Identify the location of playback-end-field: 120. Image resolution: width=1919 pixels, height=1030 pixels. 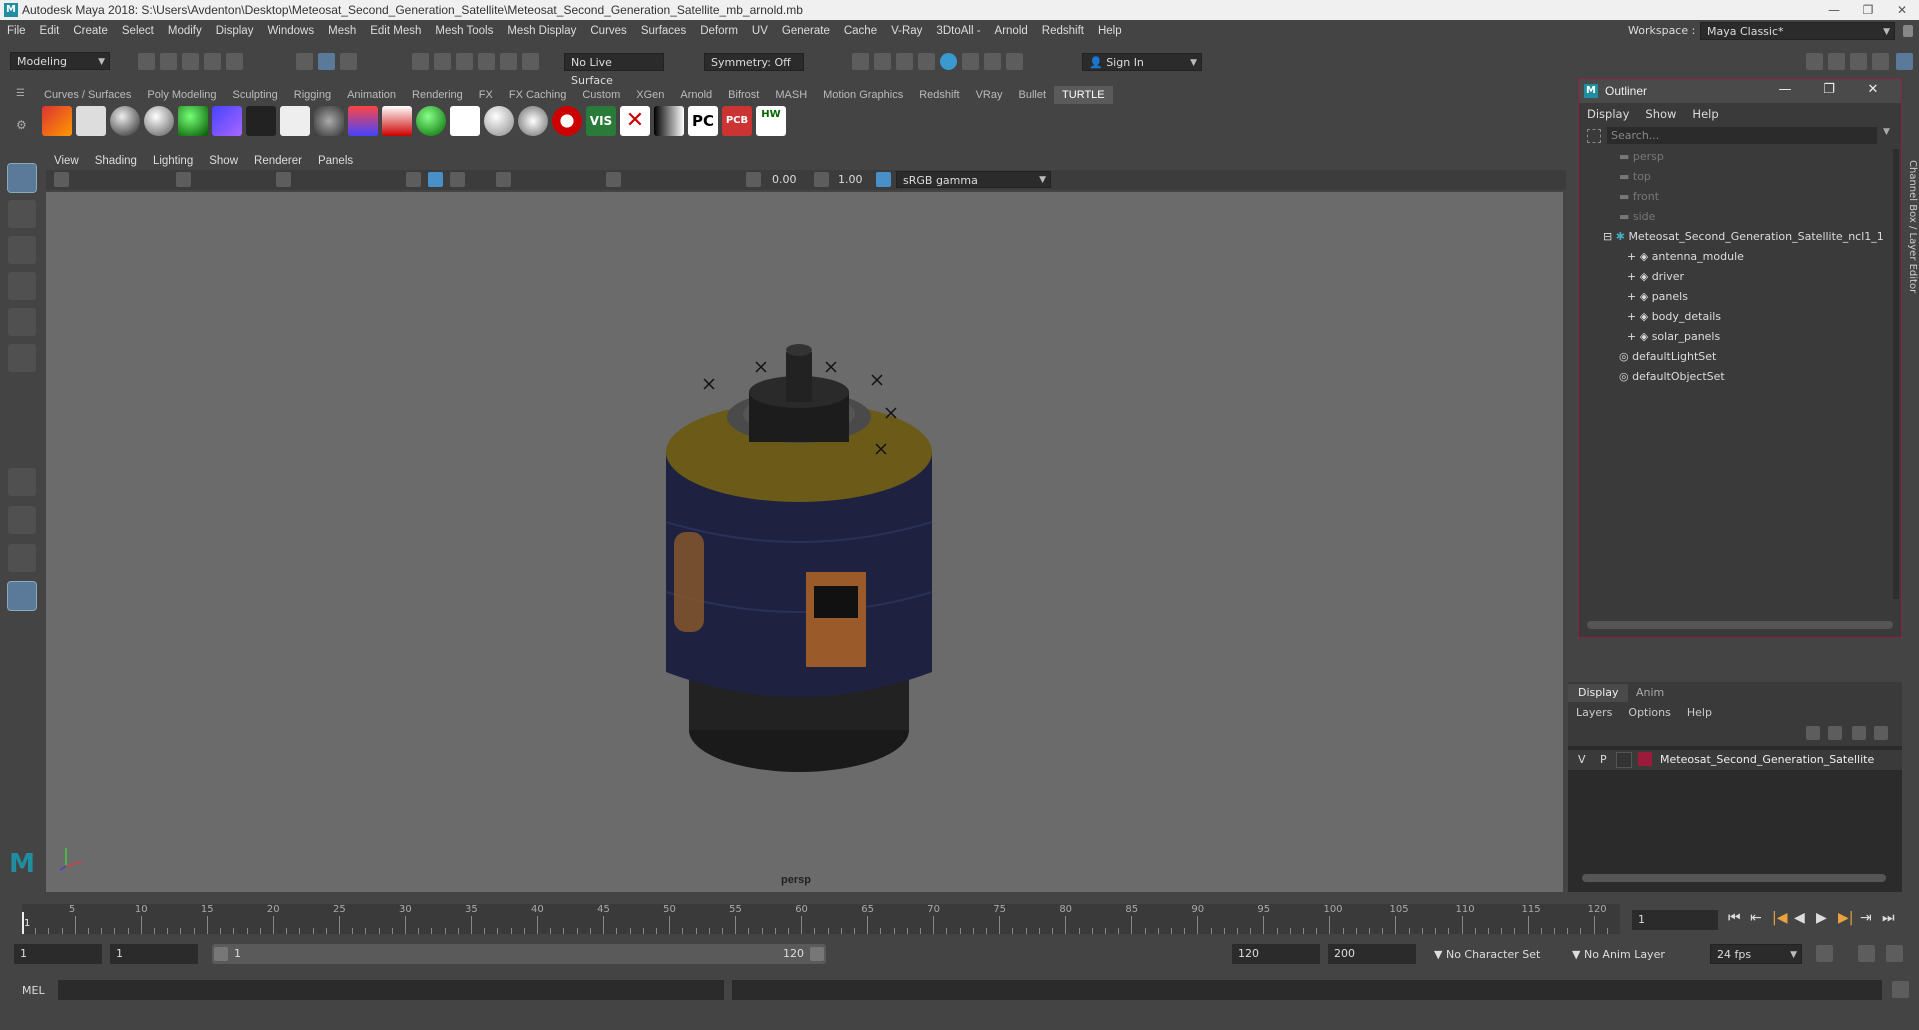
(1276, 954).